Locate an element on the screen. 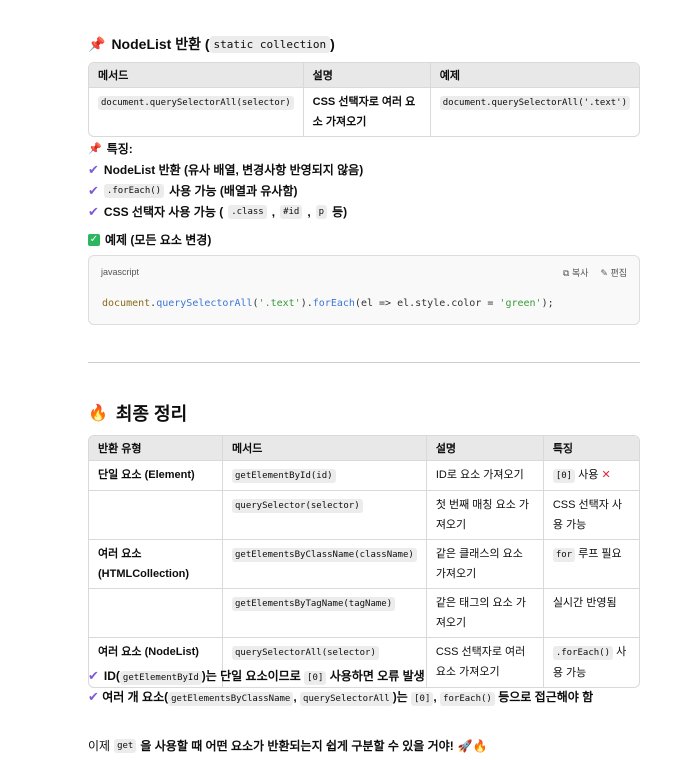 The height and width of the screenshot is (760, 691). col-header: 반환 유형 is located at coordinates (156, 448).